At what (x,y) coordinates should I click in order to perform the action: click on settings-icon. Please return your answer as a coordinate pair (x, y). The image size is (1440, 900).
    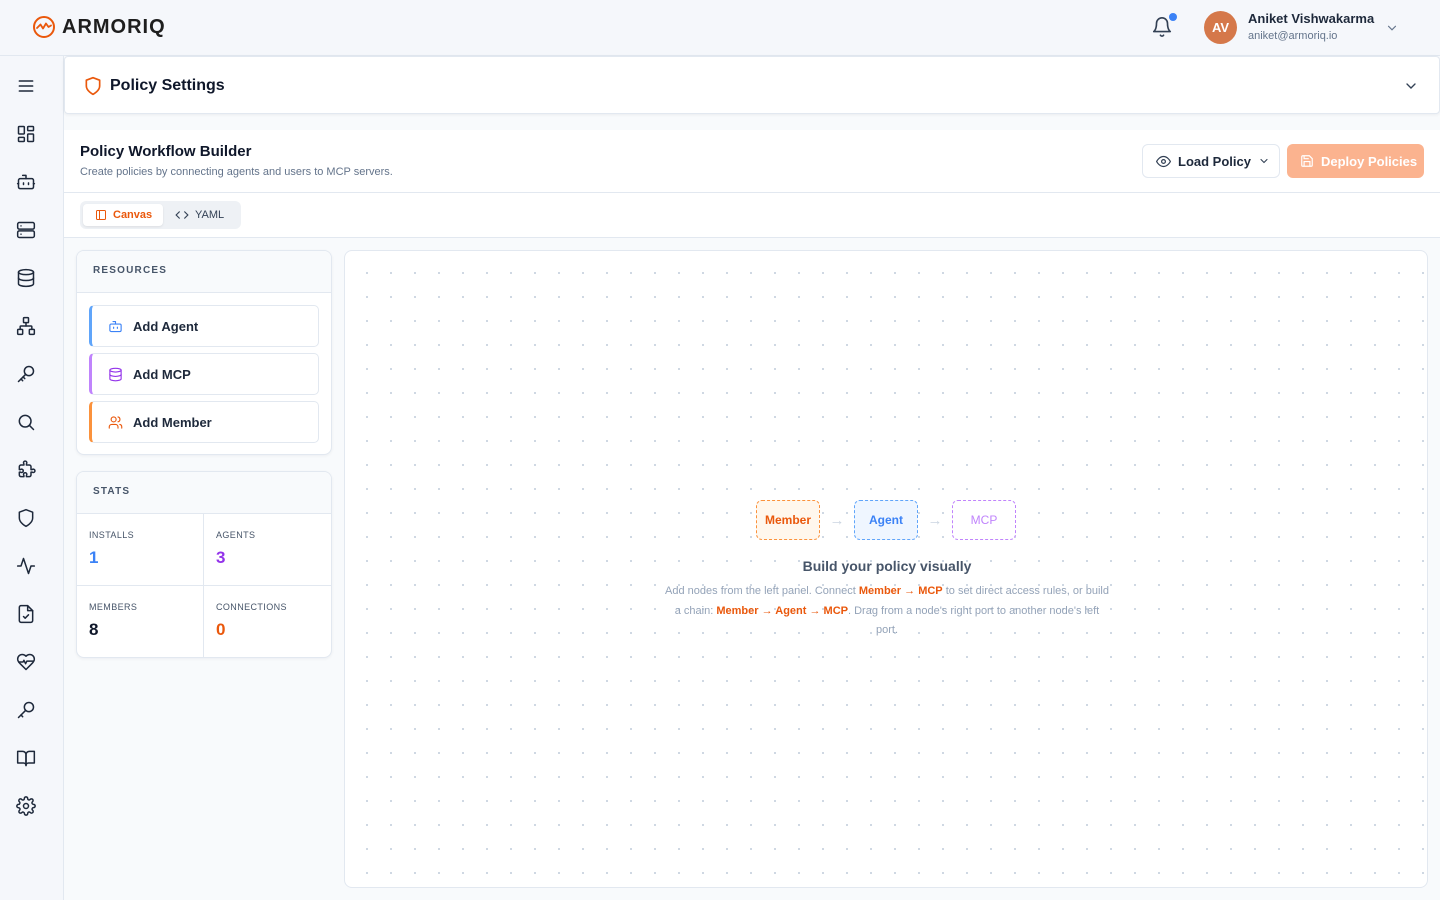
    Looking at the image, I should click on (26, 806).